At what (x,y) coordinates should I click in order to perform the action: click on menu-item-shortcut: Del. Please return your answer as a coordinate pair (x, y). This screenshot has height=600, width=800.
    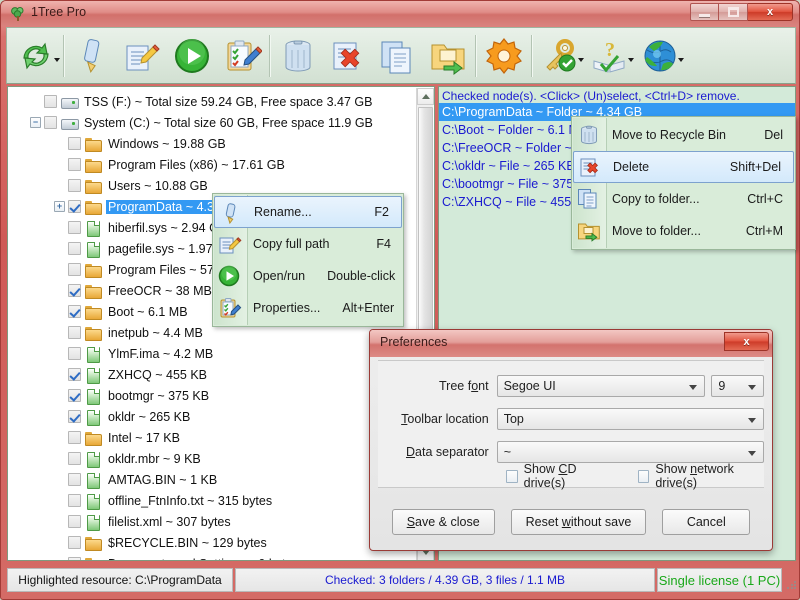
    Looking at the image, I should click on (773, 135).